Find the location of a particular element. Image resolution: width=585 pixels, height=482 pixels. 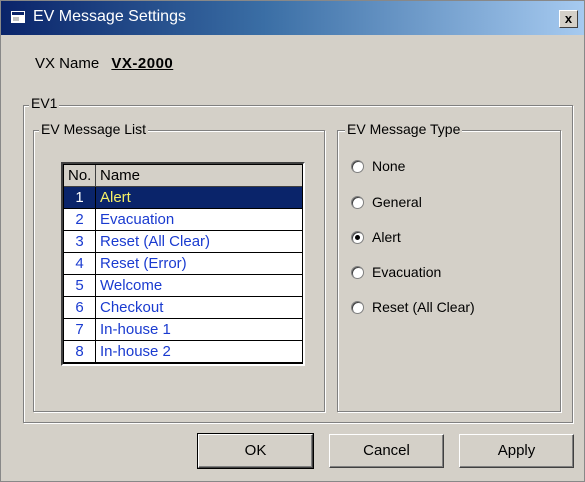

row-number: 3 is located at coordinates (80, 241).